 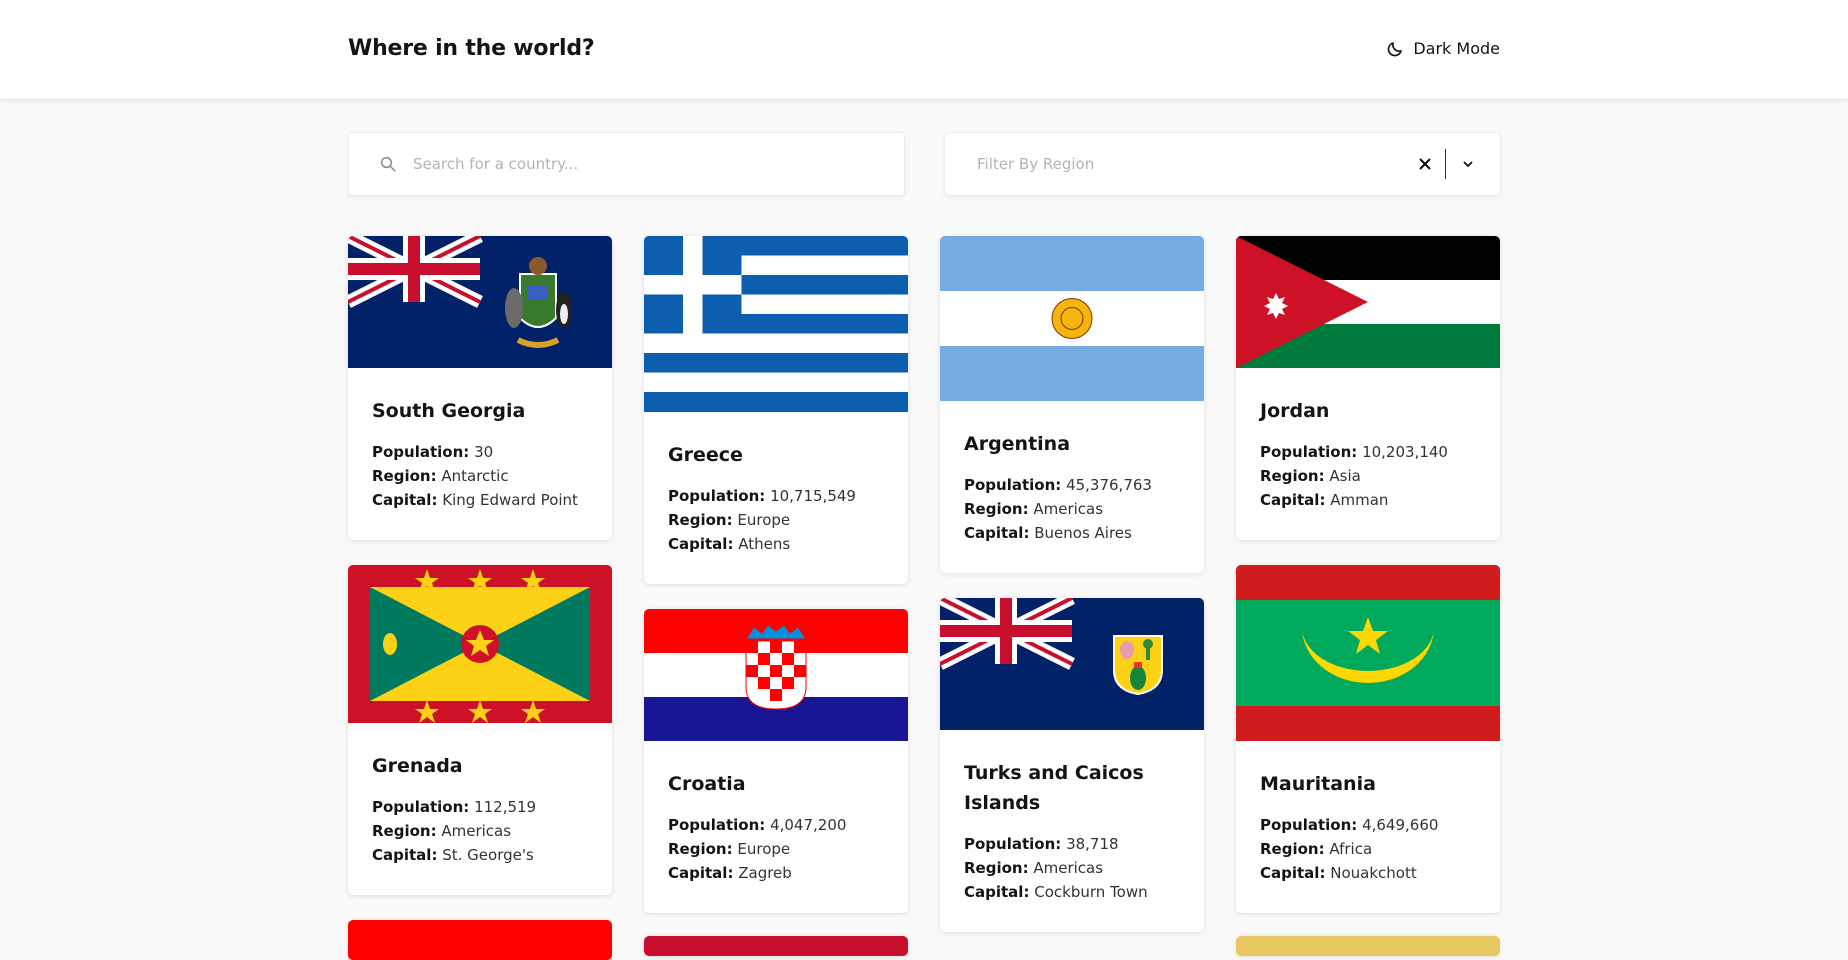 What do you see at coordinates (1318, 784) in the screenshot?
I see `country-name: Mauritania` at bounding box center [1318, 784].